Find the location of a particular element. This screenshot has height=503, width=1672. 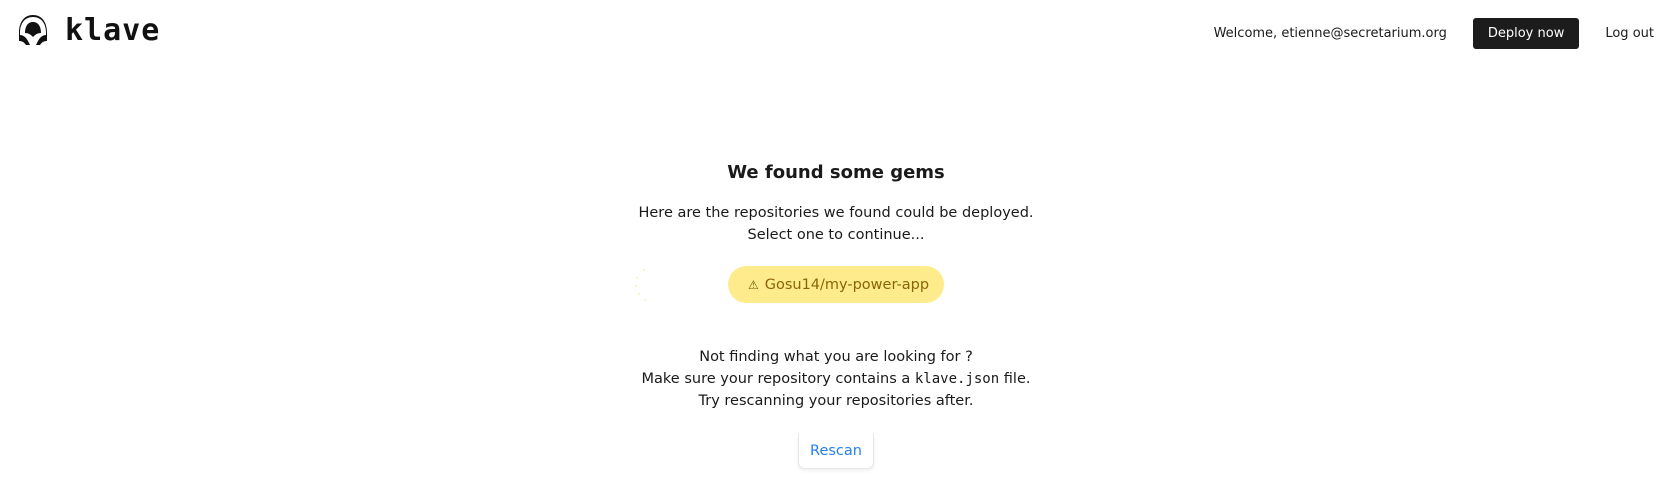

klave-wordmark: klave is located at coordinates (113, 30).